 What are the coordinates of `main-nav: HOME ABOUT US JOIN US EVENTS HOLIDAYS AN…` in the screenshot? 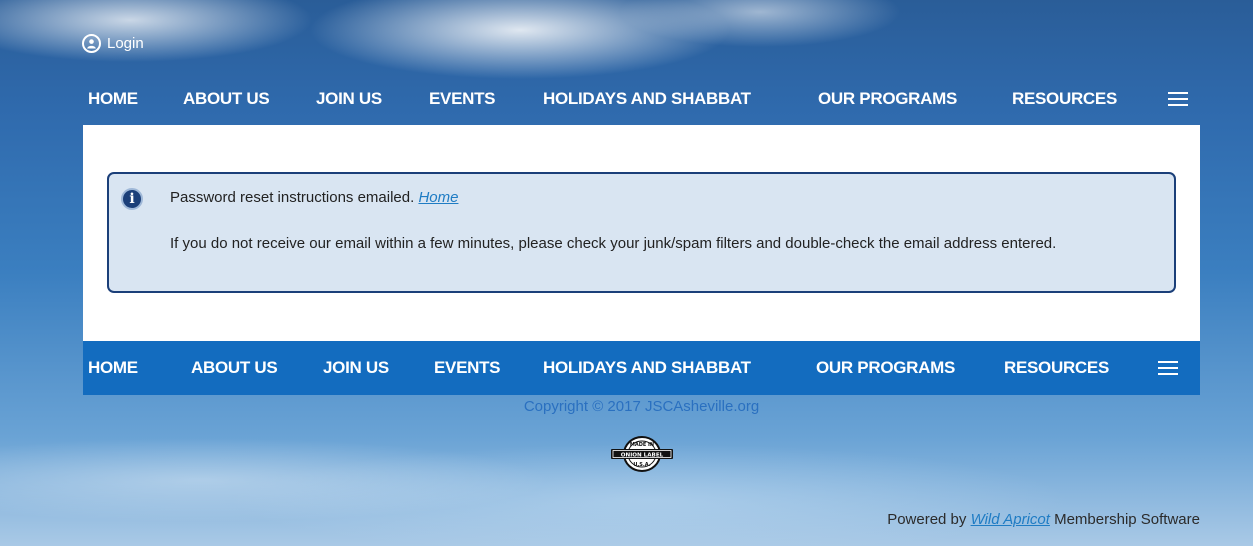 It's located at (641, 99).